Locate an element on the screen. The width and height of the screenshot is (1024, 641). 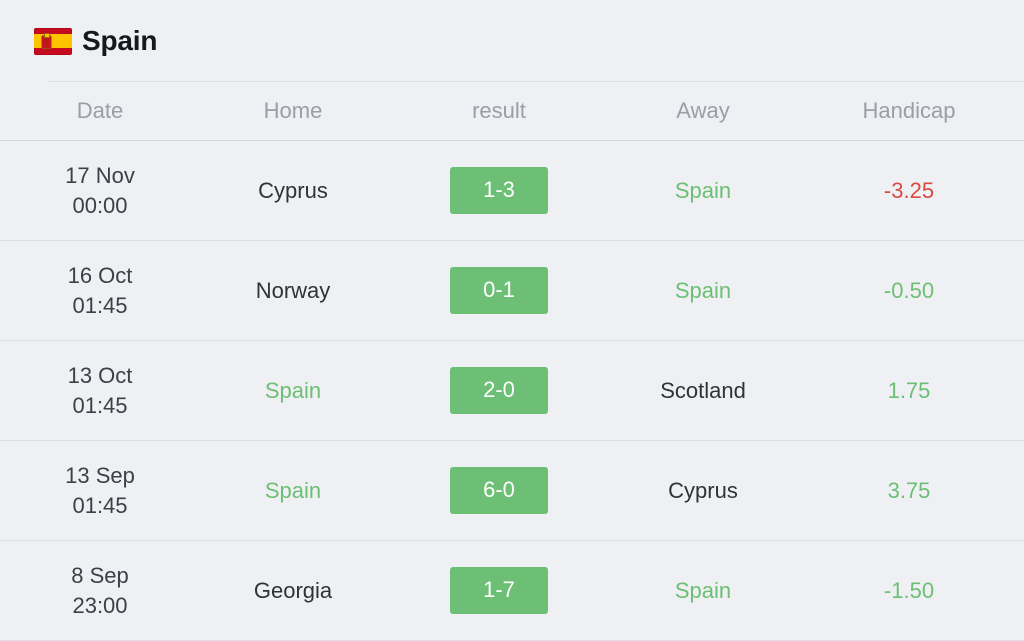
score-badge: 1-3 is located at coordinates (499, 190).